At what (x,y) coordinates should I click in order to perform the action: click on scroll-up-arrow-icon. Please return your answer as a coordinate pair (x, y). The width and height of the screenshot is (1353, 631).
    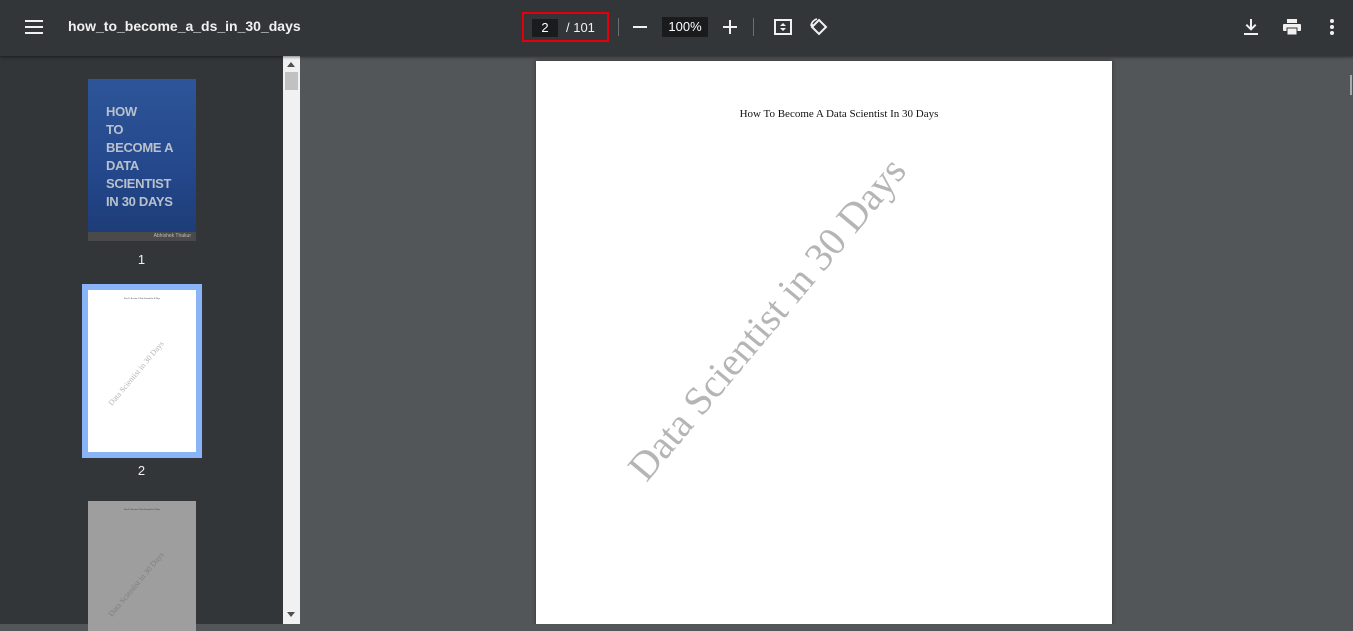
    Looking at the image, I should click on (291, 64).